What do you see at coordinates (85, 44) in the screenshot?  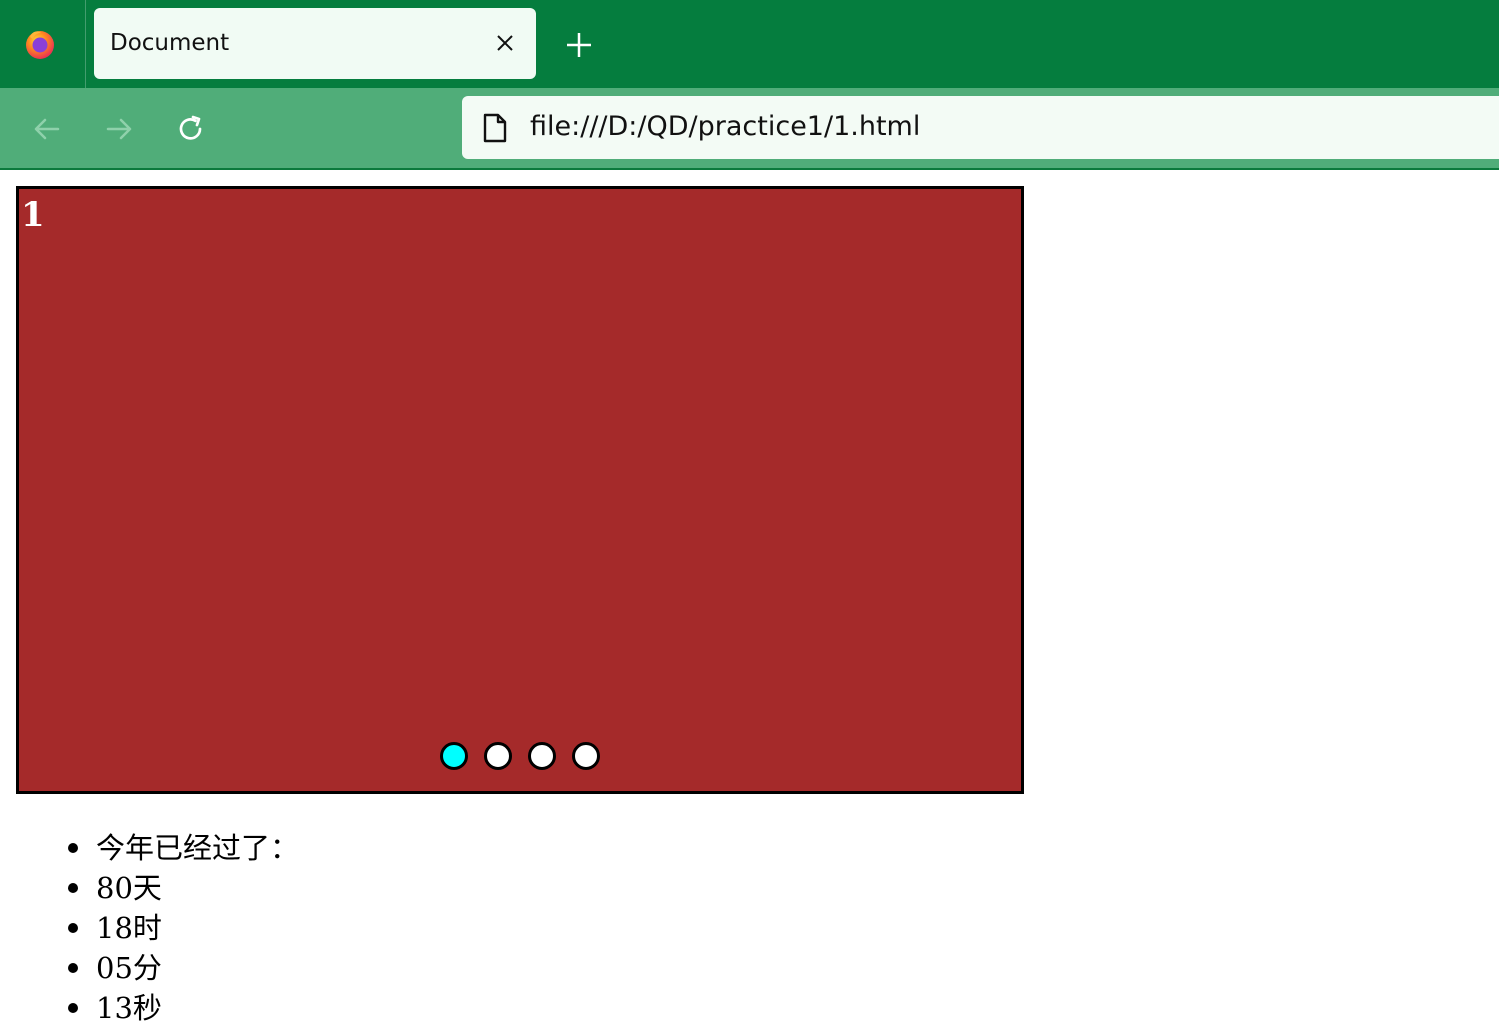 I see `tab-strip-divider` at bounding box center [85, 44].